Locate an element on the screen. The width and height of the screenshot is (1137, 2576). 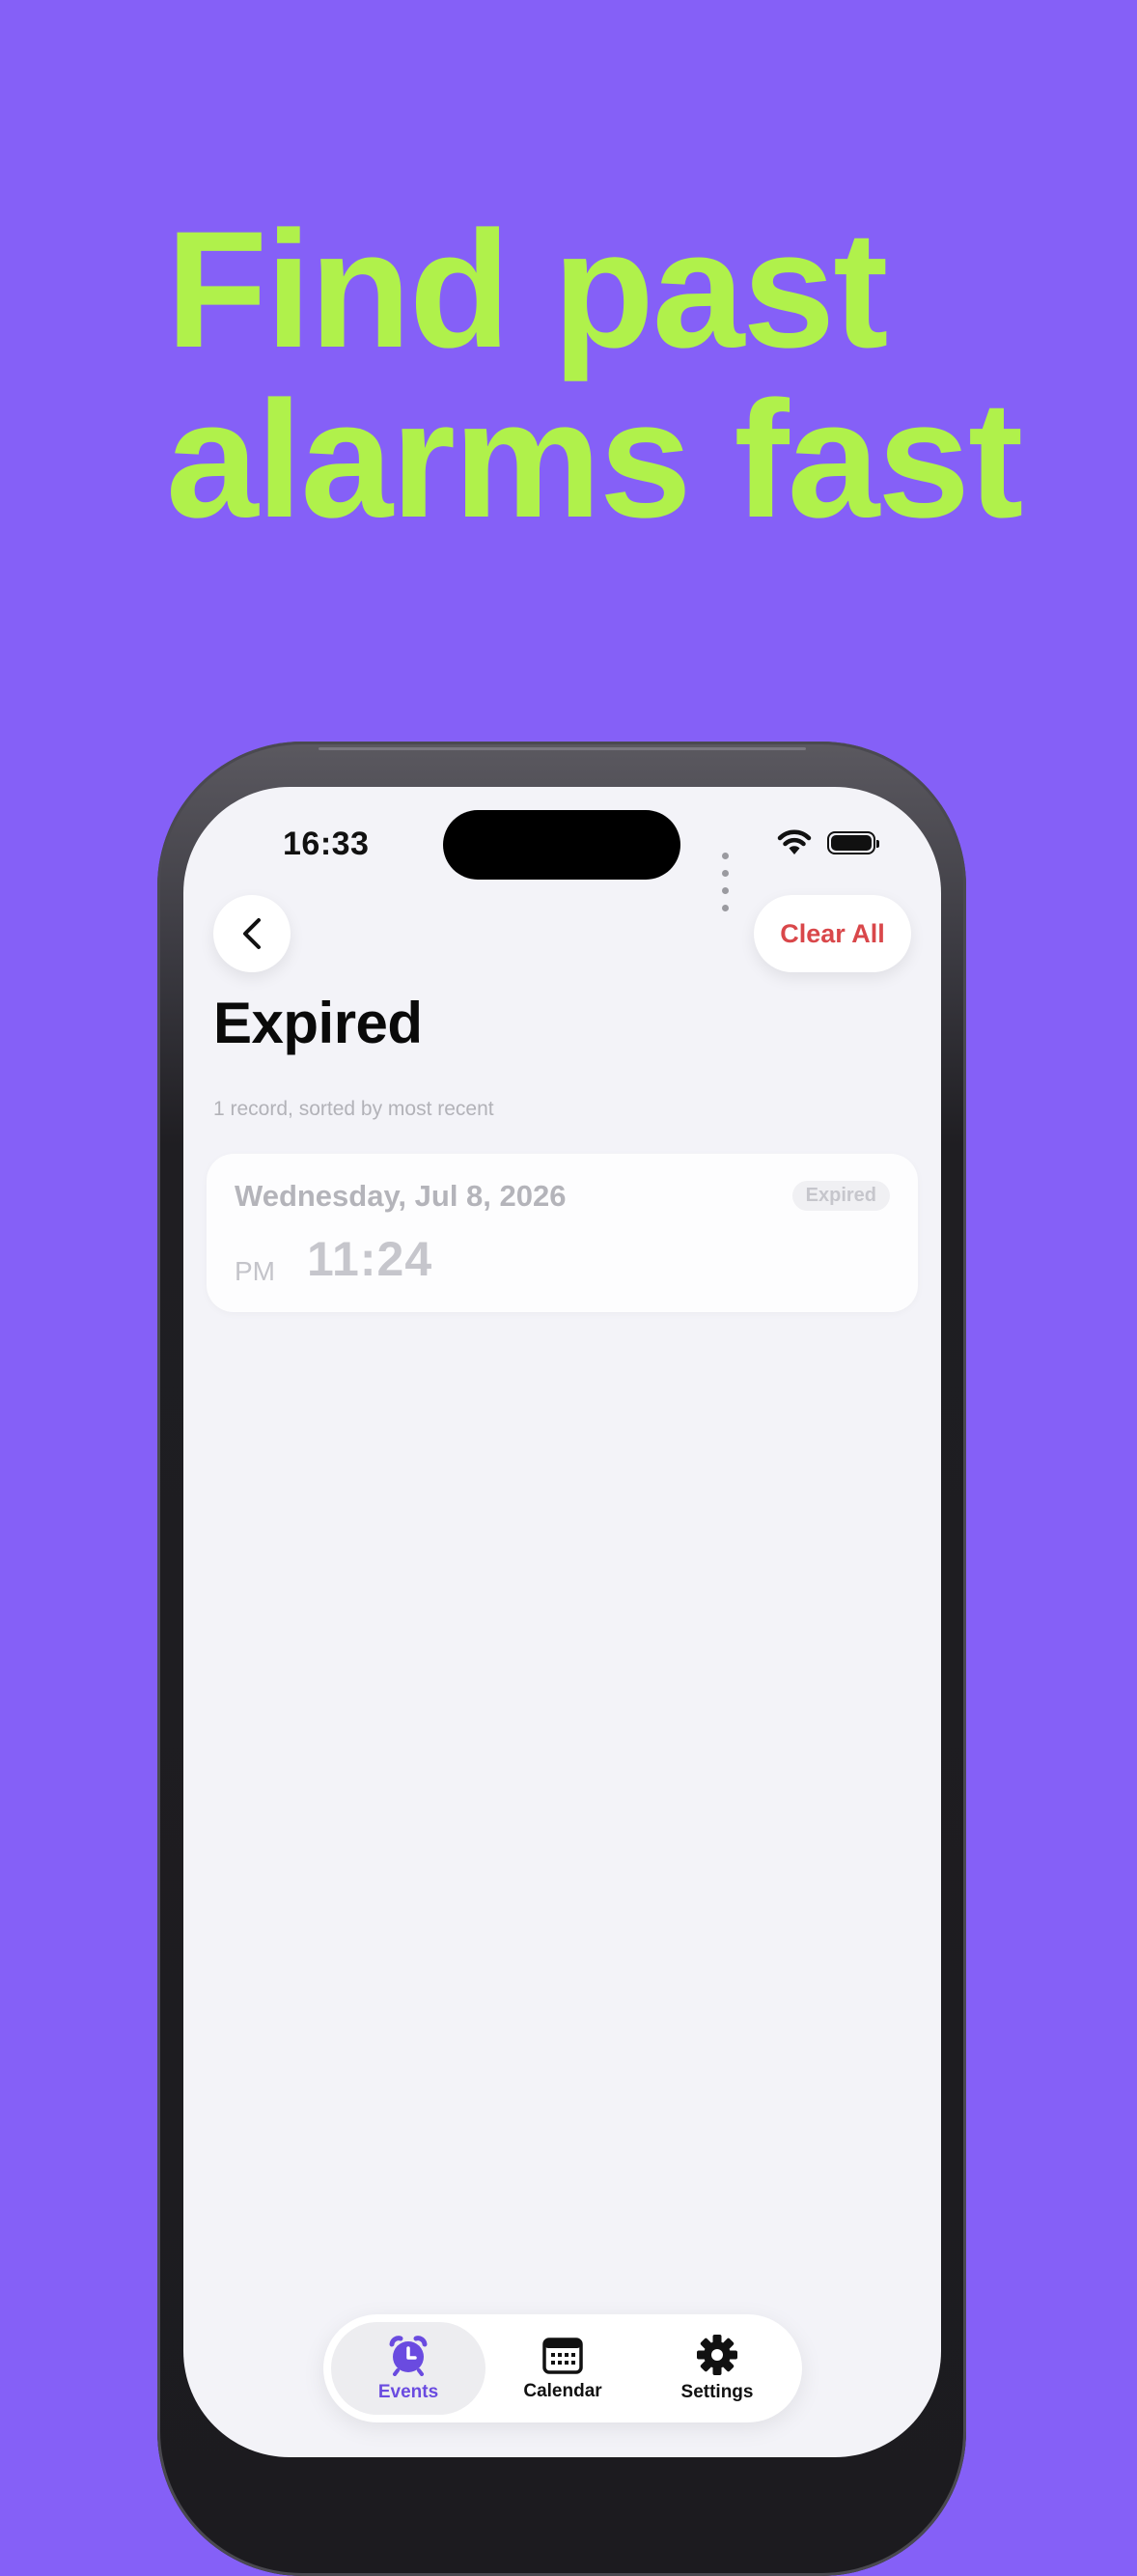
phone-edge-highlight is located at coordinates (562, 749).